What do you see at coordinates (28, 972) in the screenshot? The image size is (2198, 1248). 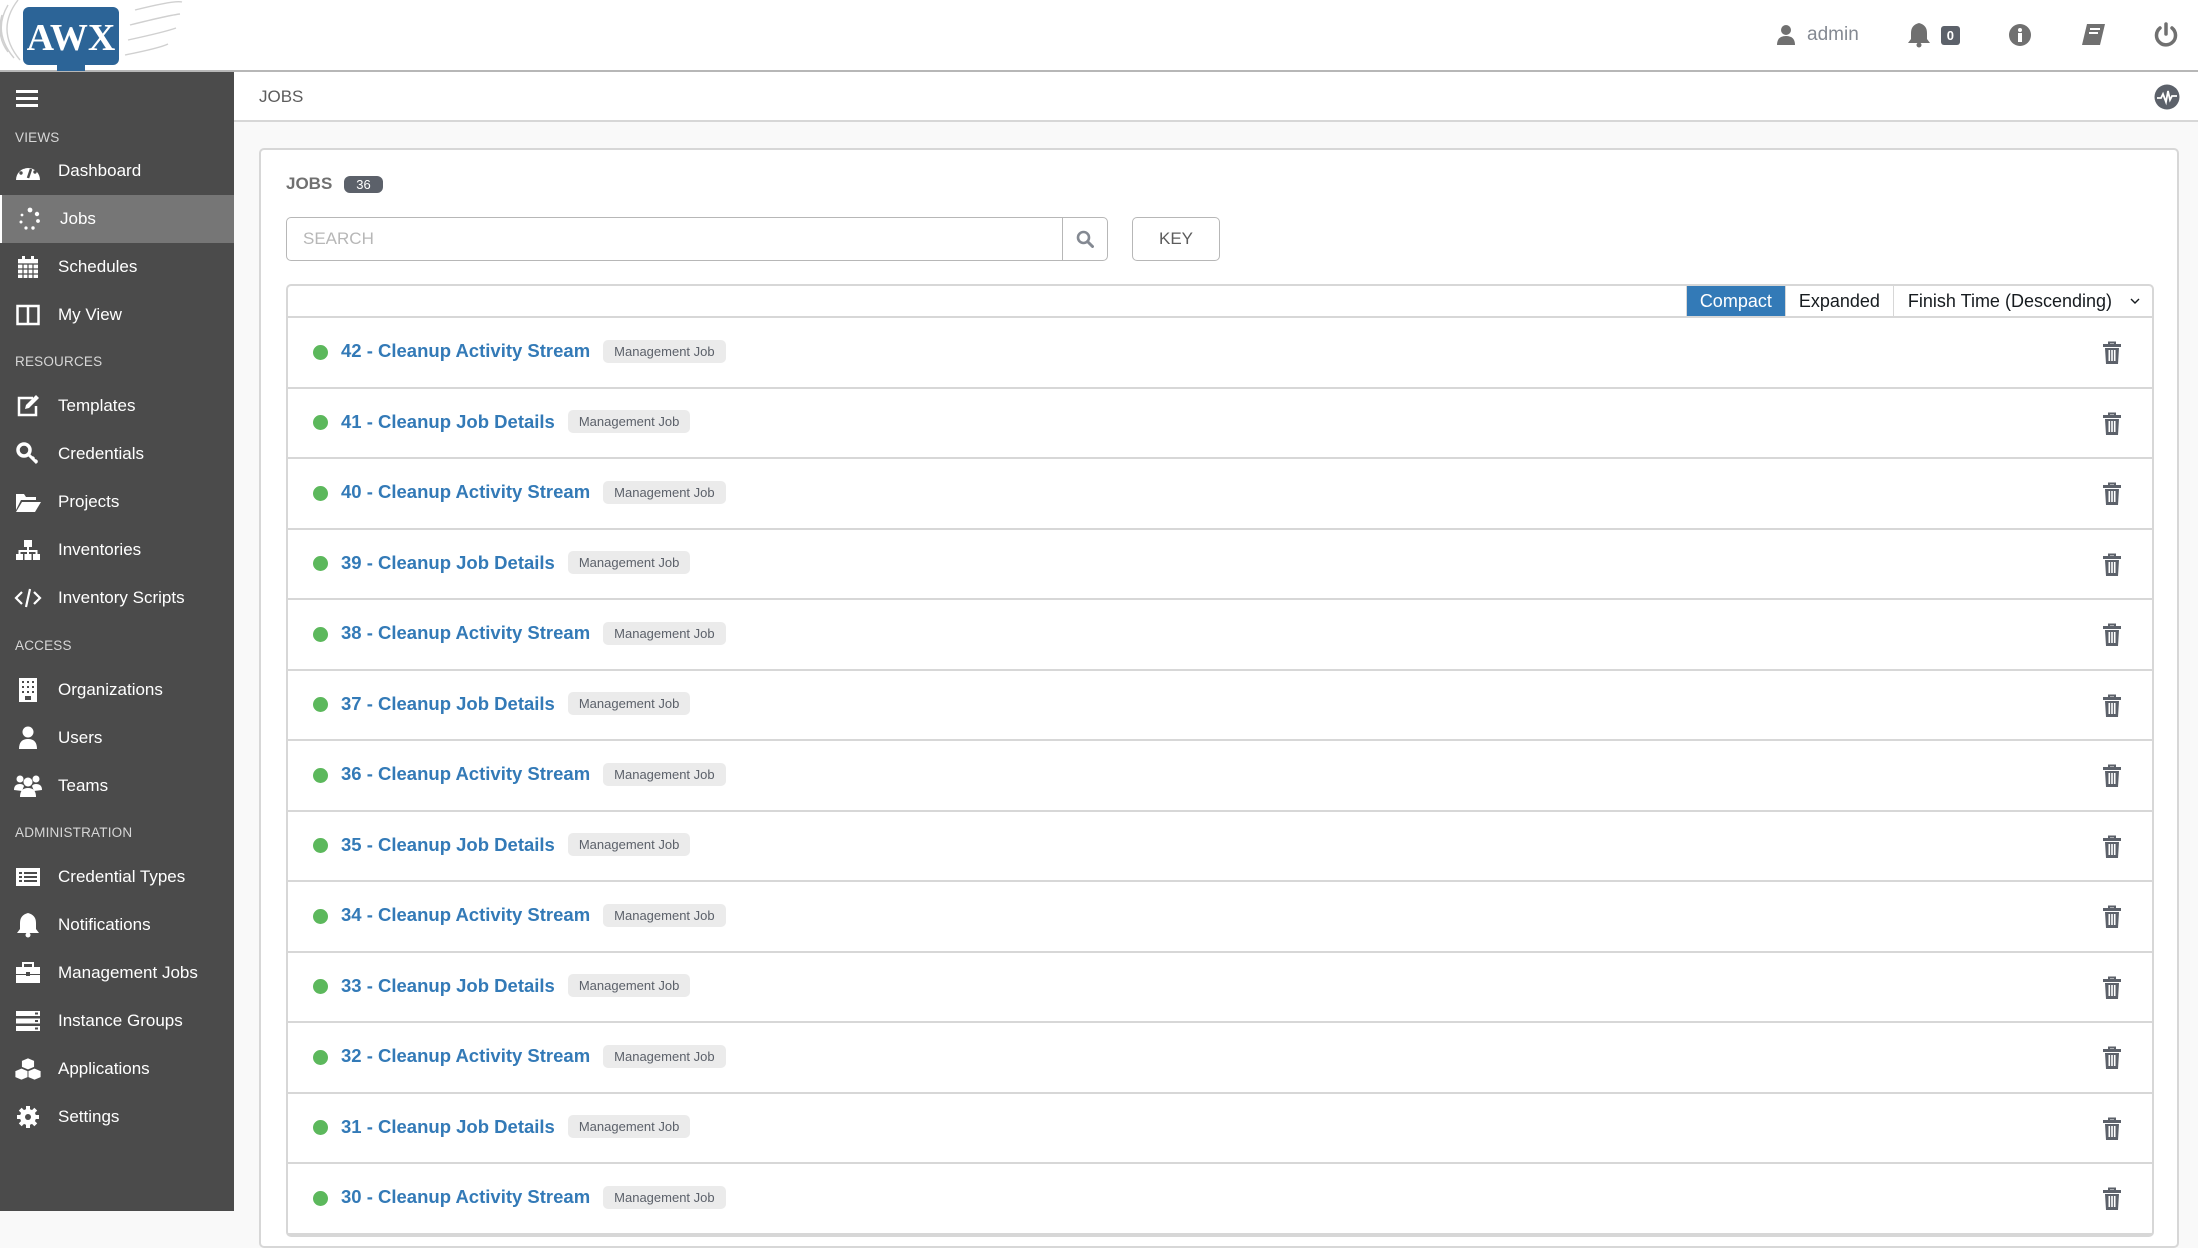 I see `briefcase-icon` at bounding box center [28, 972].